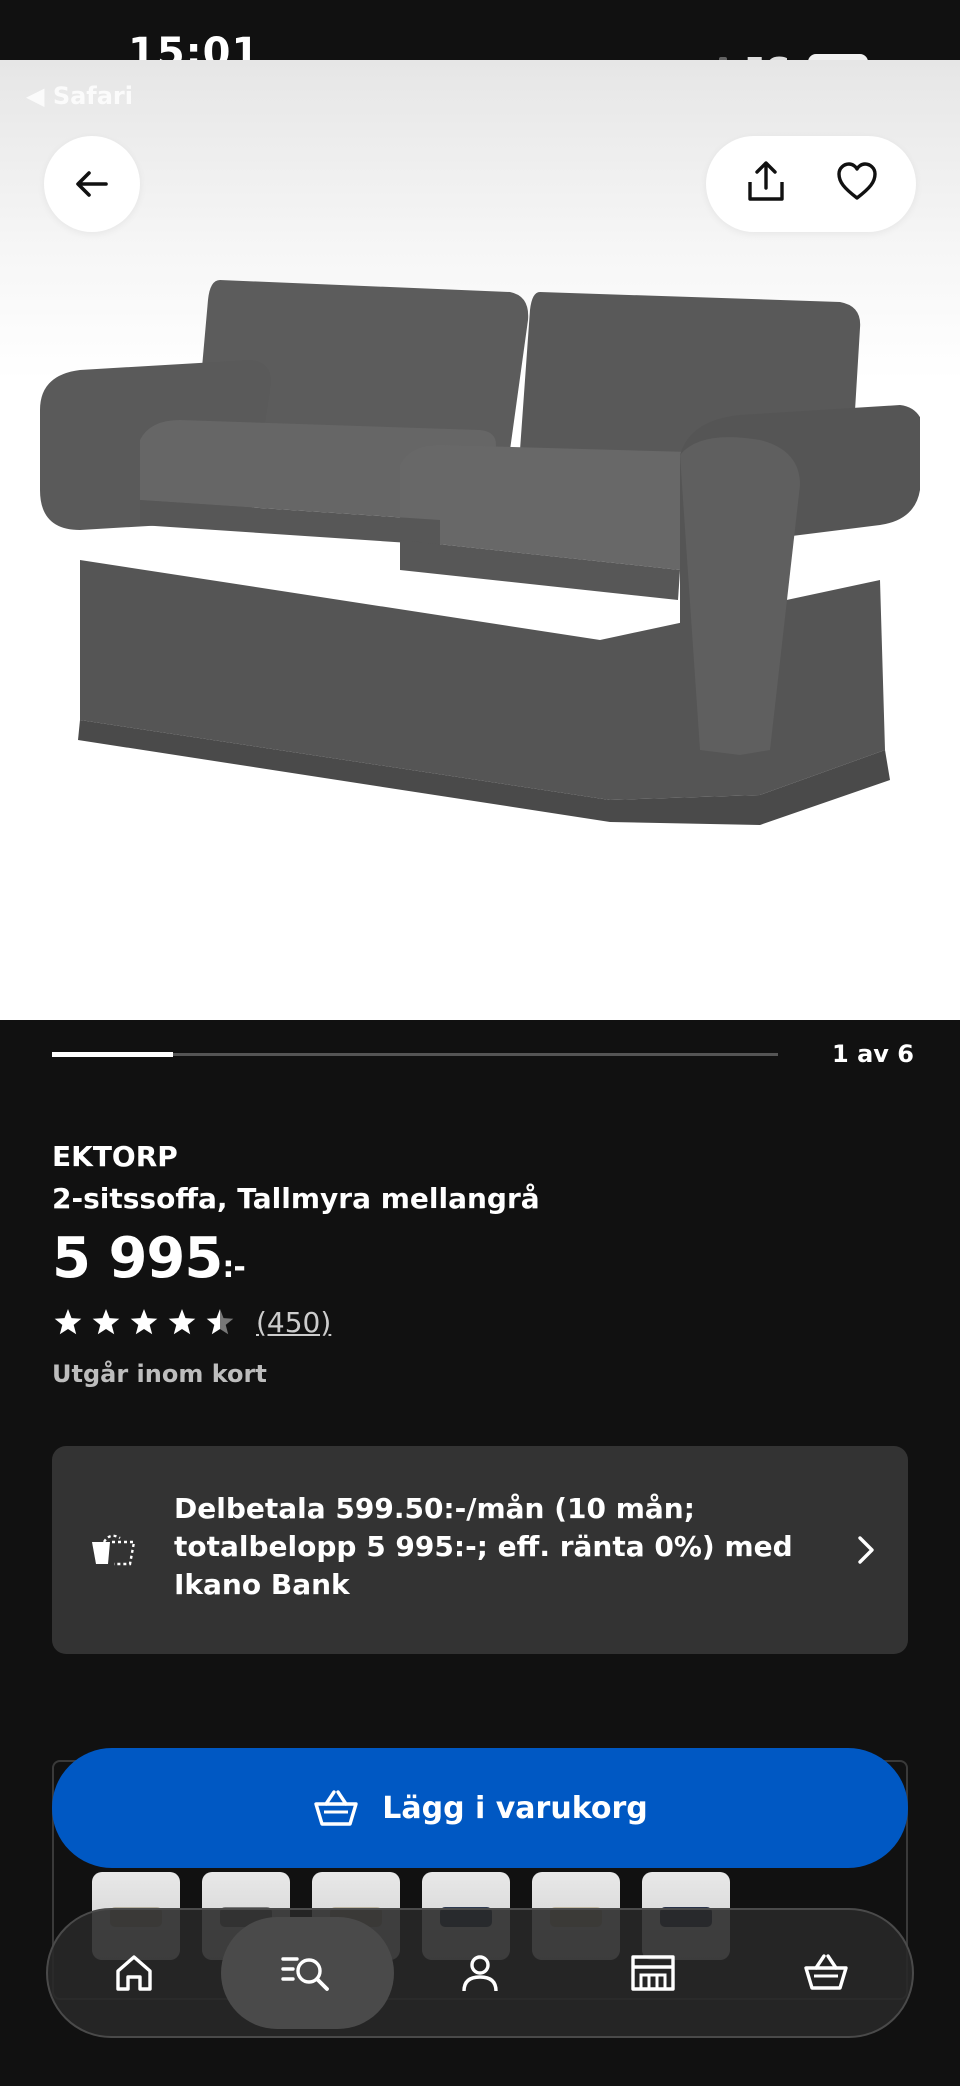 Image resolution: width=960 pixels, height=2086 pixels. Describe the element at coordinates (112, 1054) in the screenshot. I see `carousel-progress` at that location.